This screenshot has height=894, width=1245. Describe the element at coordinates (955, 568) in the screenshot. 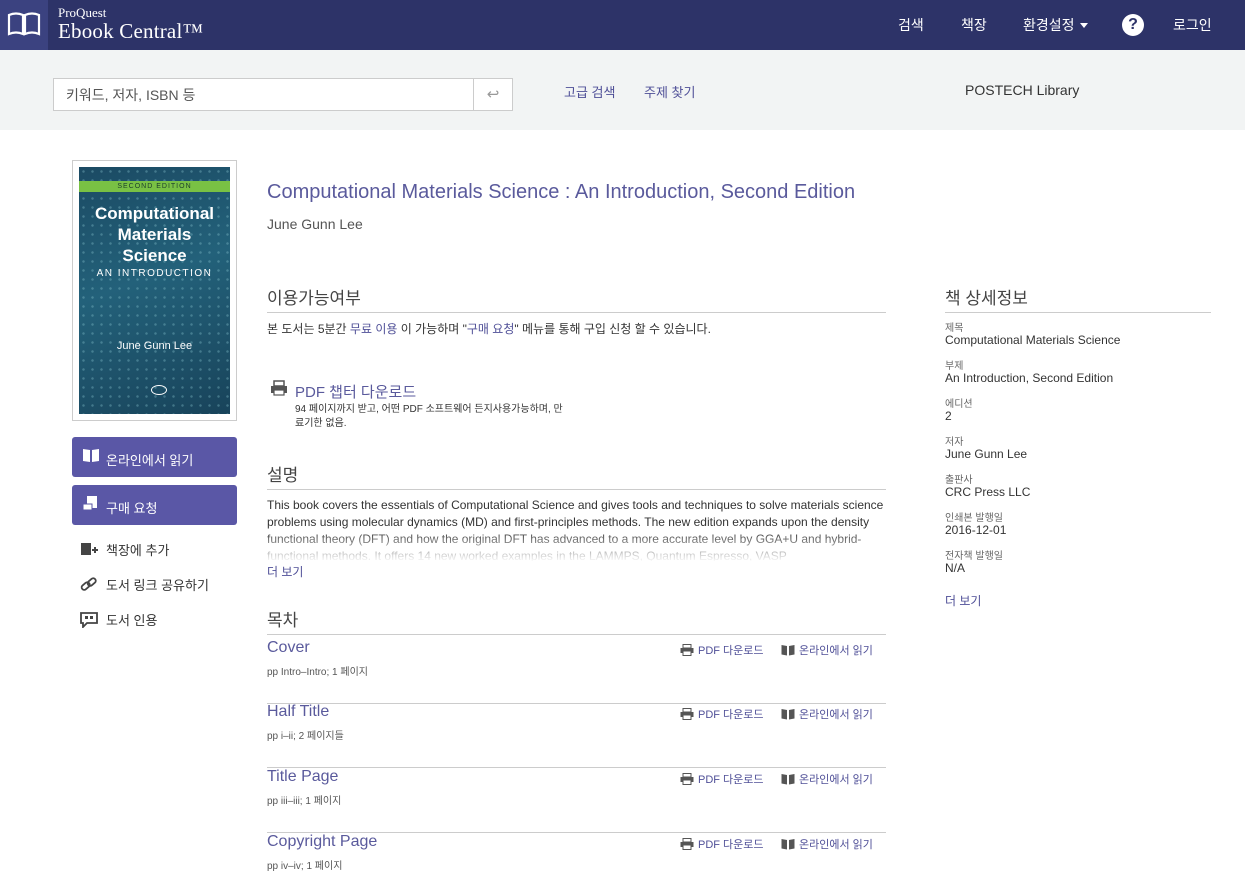

I see `detail-value: N/A` at that location.